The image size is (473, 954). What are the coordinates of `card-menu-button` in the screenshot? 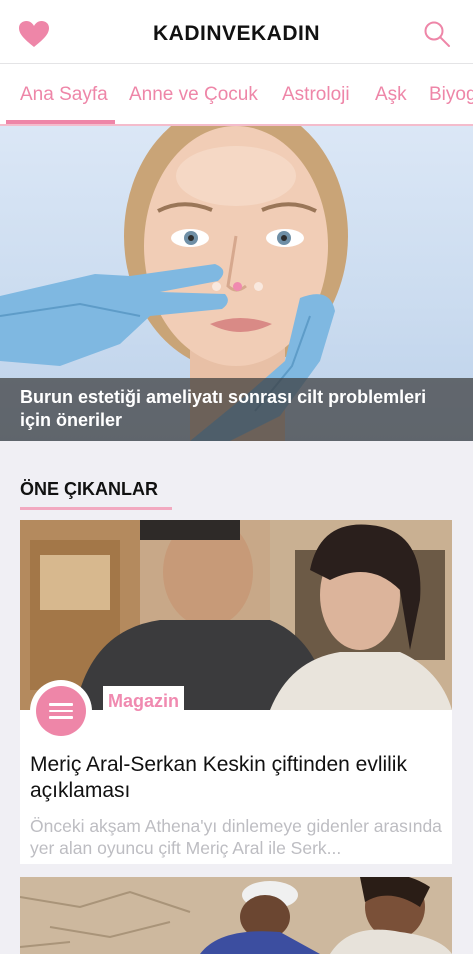 It's located at (61, 711).